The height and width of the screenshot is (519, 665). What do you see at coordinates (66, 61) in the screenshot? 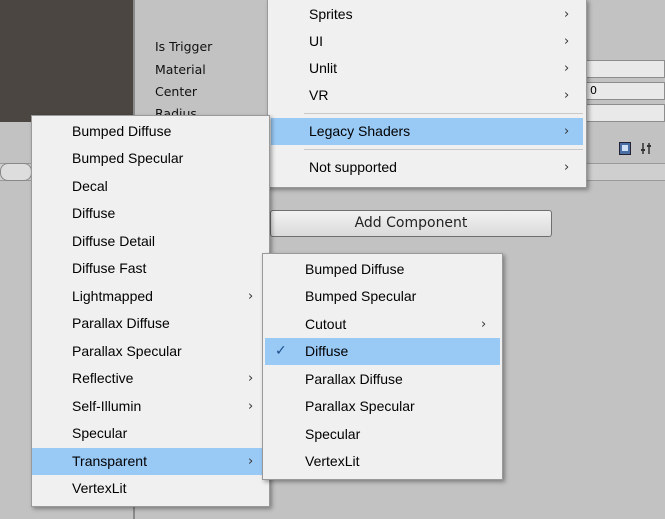
I see `scene-view` at bounding box center [66, 61].